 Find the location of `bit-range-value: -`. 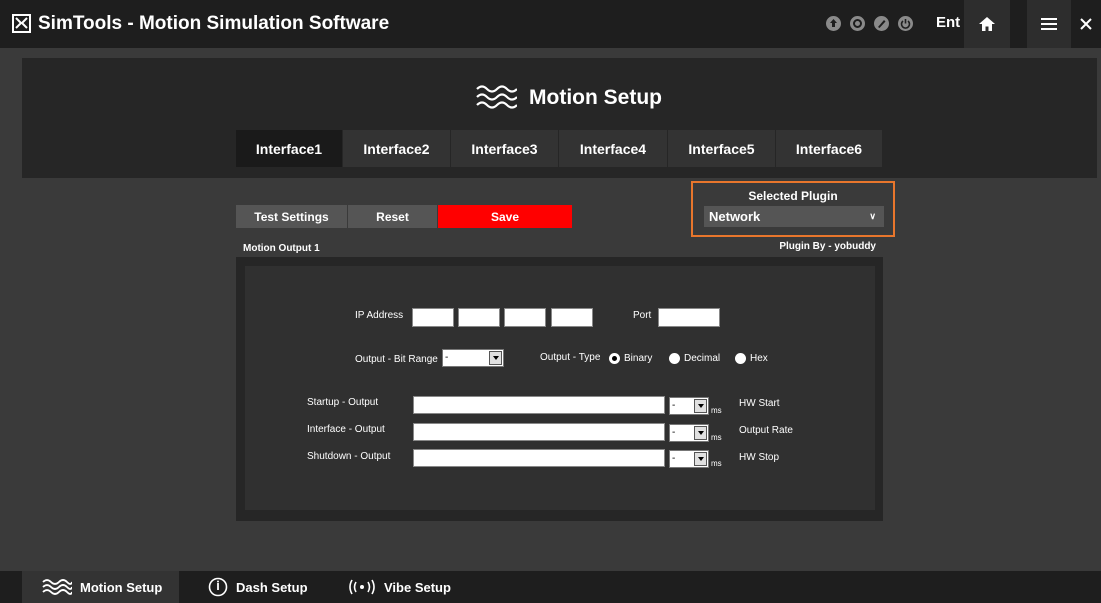

bit-range-value: - is located at coordinates (447, 357).